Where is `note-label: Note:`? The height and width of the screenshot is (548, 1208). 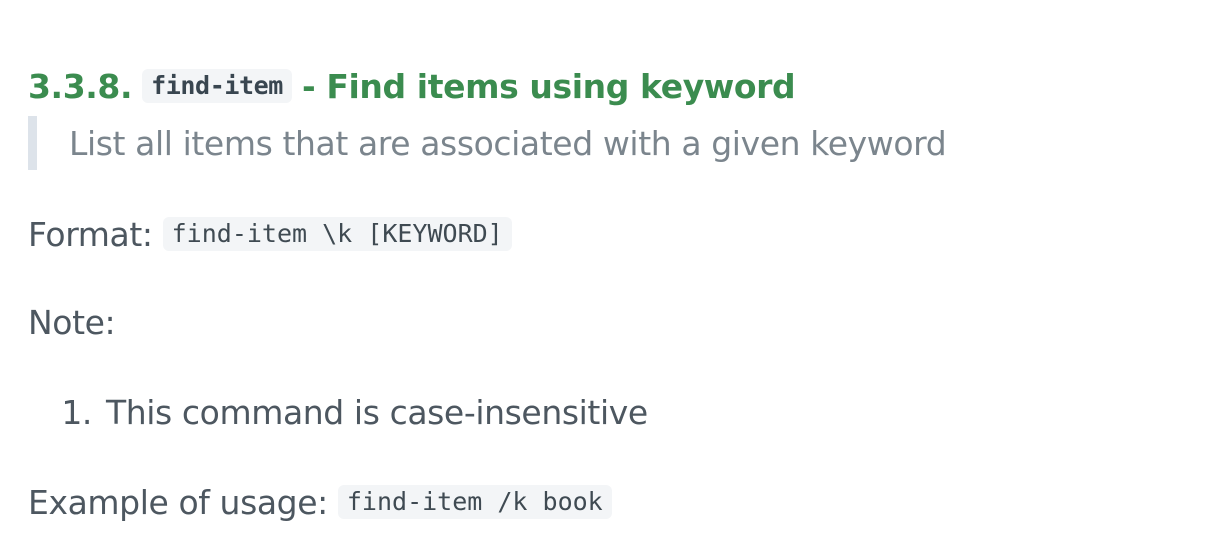 note-label: Note: is located at coordinates (72, 322).